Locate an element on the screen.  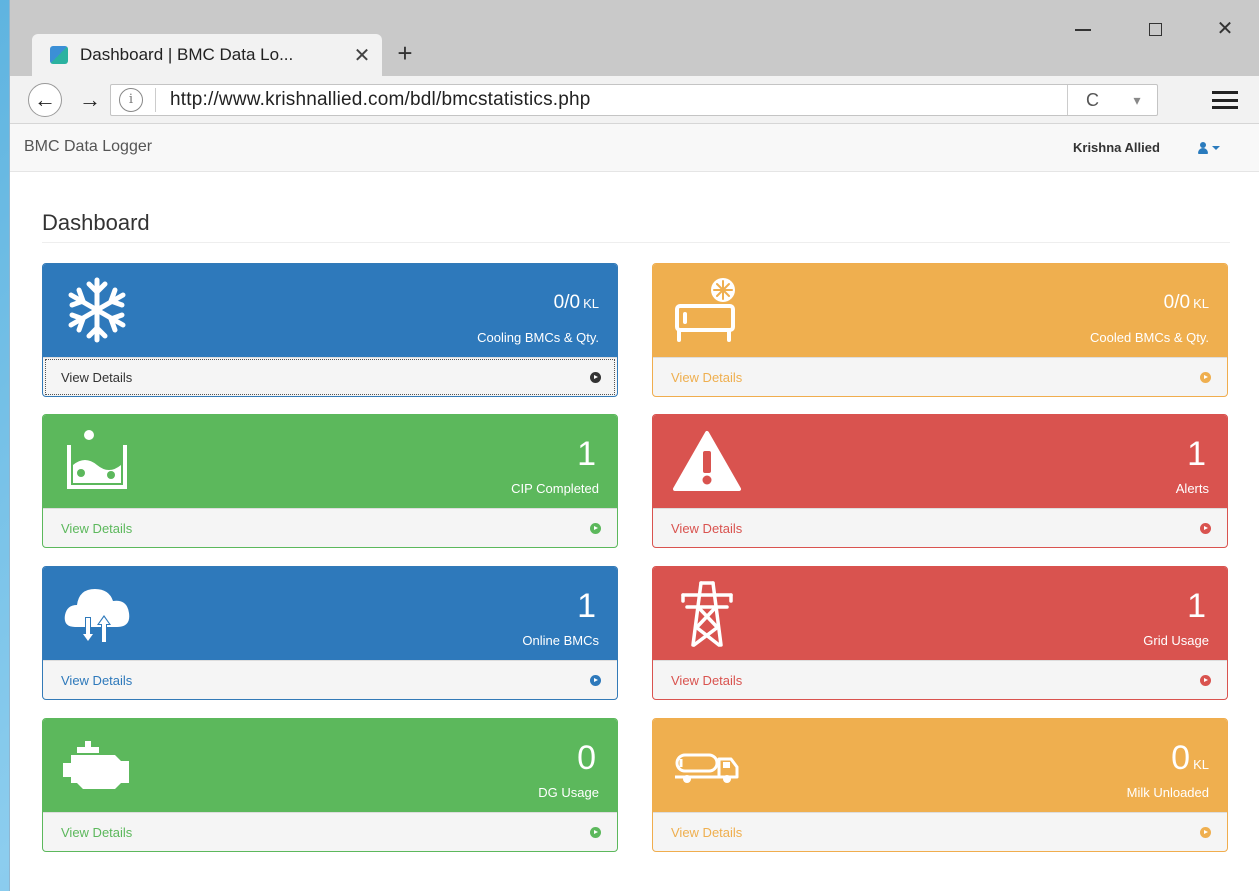
favicon-icon is located at coordinates (59, 55).